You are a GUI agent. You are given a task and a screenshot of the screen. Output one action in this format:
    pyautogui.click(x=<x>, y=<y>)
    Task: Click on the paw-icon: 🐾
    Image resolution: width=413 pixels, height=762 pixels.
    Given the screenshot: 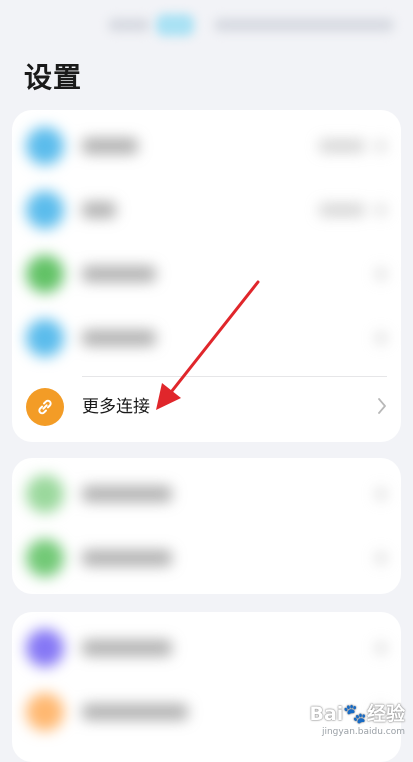 What is the action you would take?
    pyautogui.click(x=355, y=714)
    